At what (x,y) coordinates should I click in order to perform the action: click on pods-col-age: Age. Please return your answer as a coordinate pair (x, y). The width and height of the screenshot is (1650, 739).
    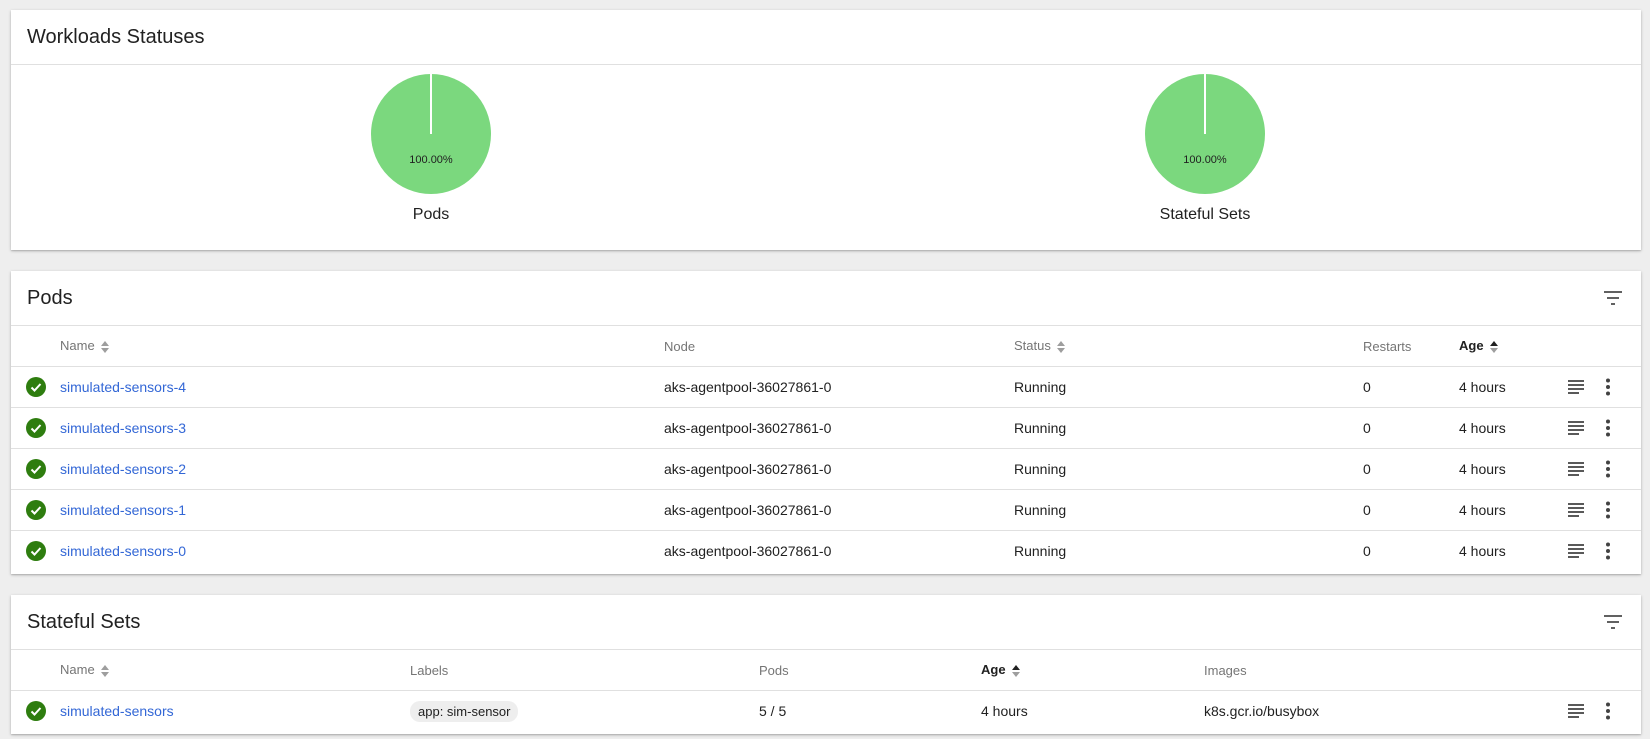
    Looking at the image, I should click on (1513, 346).